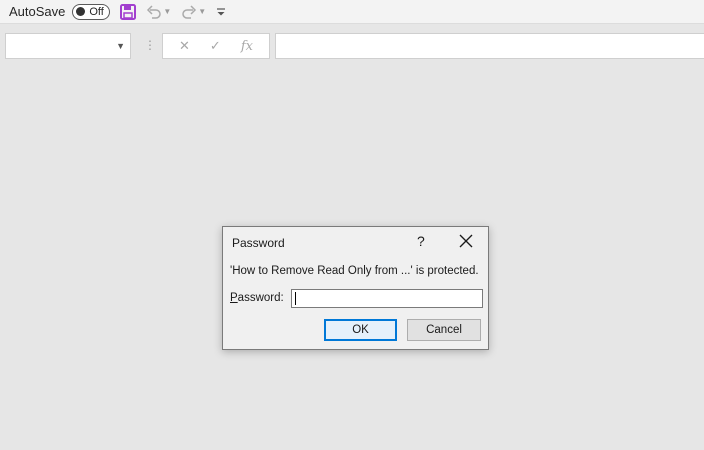 This screenshot has height=450, width=704. What do you see at coordinates (258, 243) in the screenshot?
I see `dialog-title: Password` at bounding box center [258, 243].